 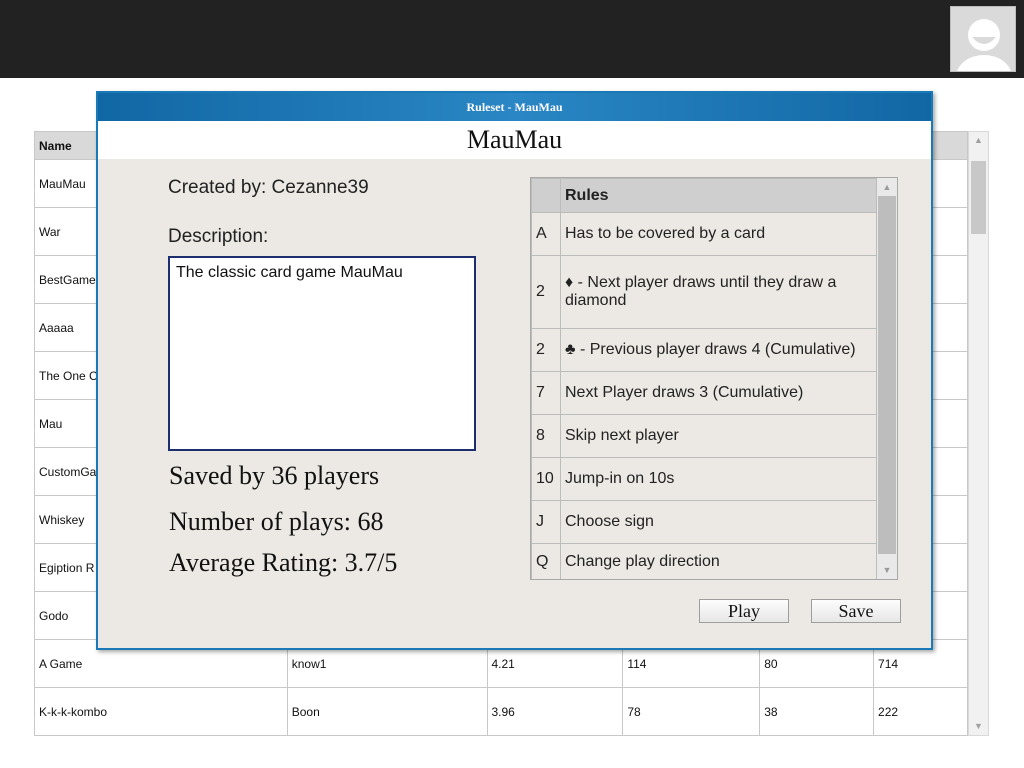 I want to click on user-avatar, so click(x=983, y=39).